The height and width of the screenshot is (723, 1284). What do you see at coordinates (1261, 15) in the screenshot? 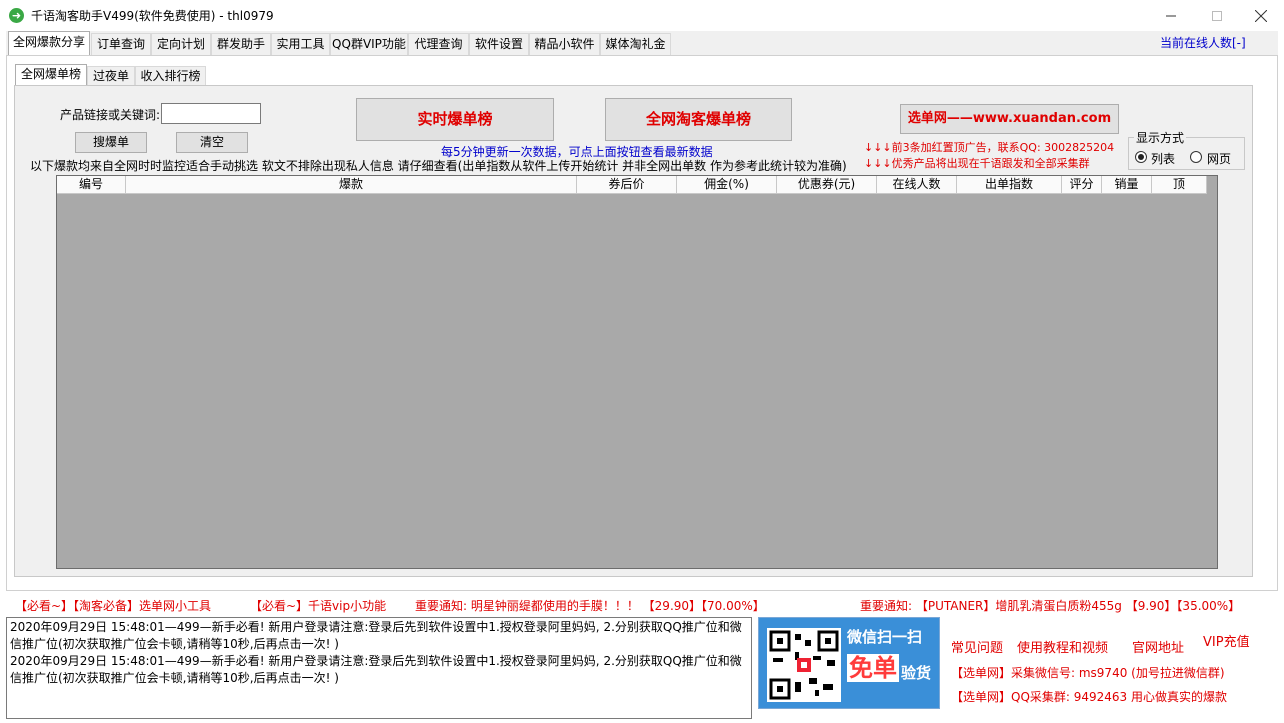
I see `close-button` at bounding box center [1261, 15].